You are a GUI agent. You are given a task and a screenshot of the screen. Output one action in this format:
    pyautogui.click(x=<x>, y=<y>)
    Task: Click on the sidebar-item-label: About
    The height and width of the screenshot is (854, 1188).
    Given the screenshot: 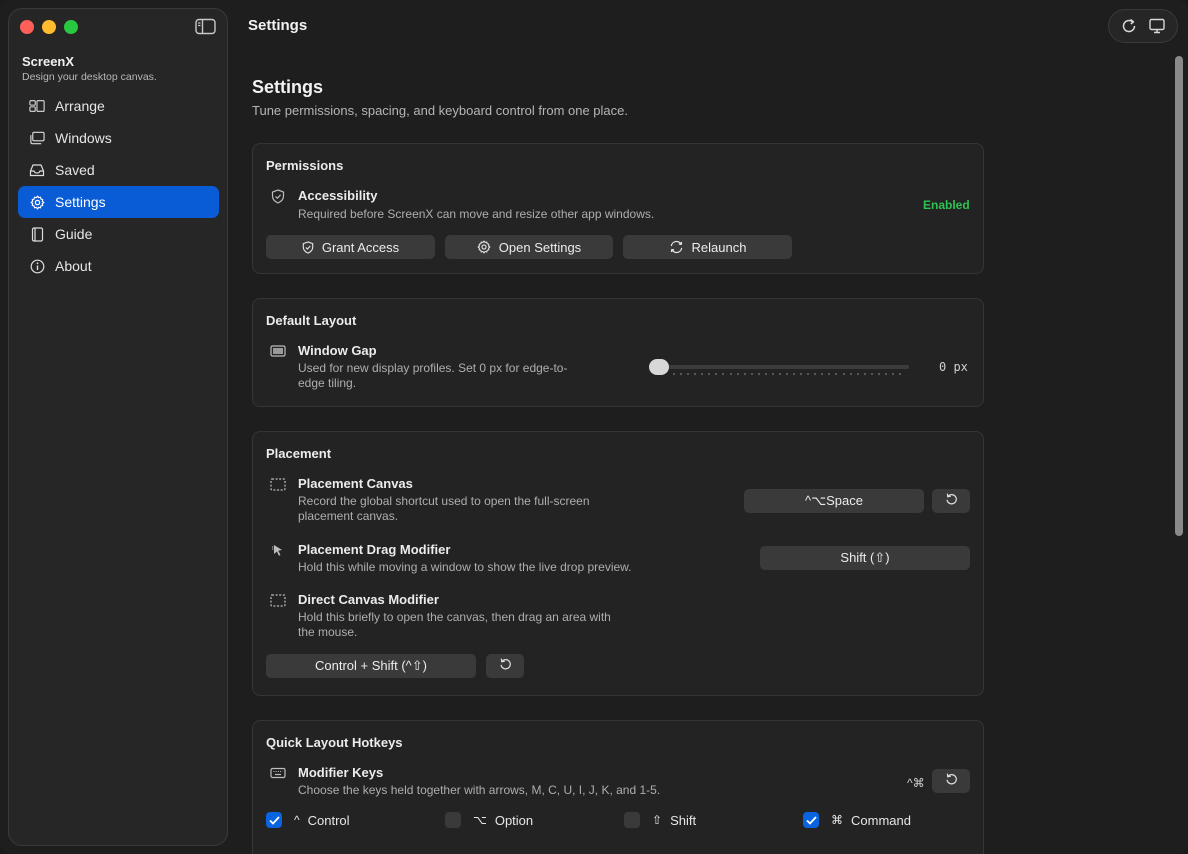 What is the action you would take?
    pyautogui.click(x=73, y=266)
    